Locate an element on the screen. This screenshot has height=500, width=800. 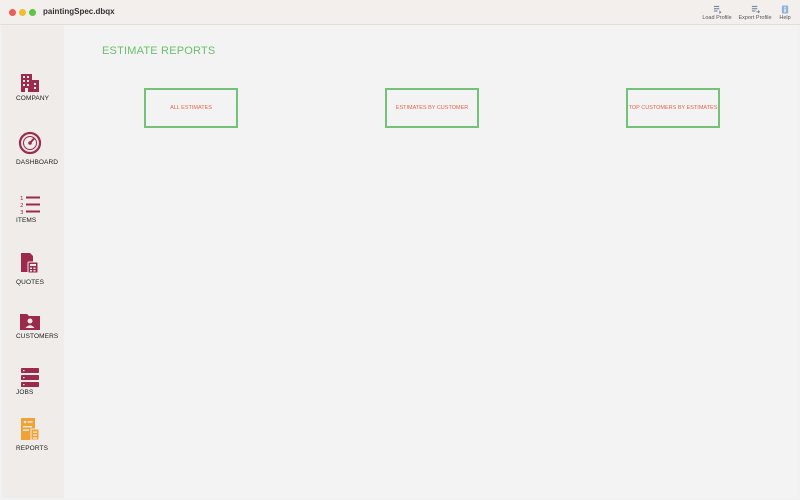
stacked-list-icon is located at coordinates (30, 377).